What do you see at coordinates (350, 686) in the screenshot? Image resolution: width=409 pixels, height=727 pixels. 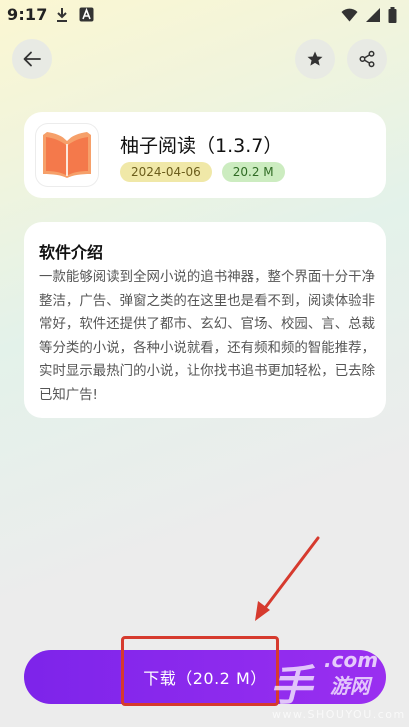 I see `watermark-cn: 游网` at bounding box center [350, 686].